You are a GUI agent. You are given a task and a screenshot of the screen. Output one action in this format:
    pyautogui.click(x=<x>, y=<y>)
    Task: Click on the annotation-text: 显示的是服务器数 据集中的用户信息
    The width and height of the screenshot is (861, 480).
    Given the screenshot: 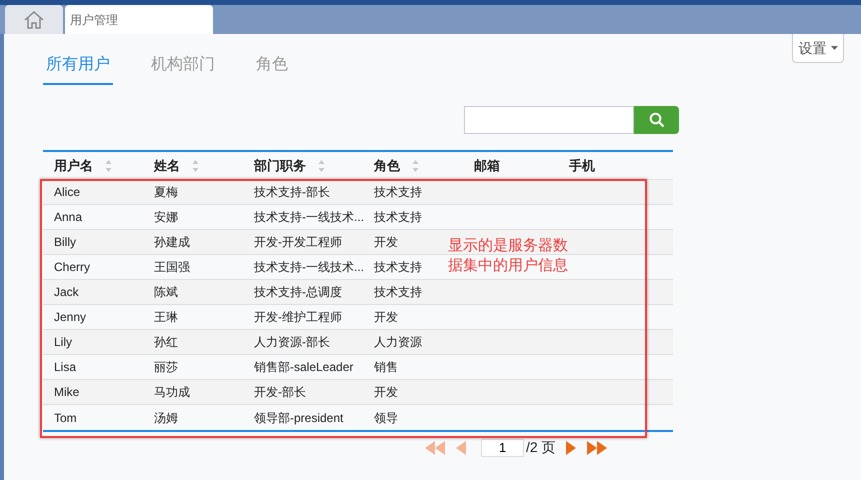 What is the action you would take?
    pyautogui.click(x=508, y=256)
    